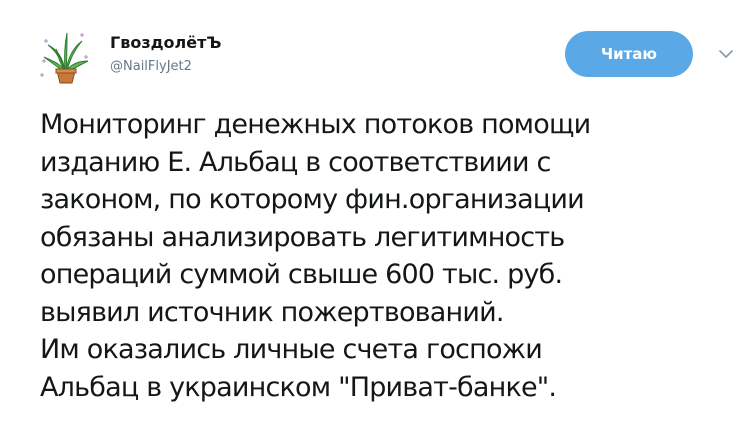  I want to click on author-handle: @NailFlyJet2, so click(151, 66).